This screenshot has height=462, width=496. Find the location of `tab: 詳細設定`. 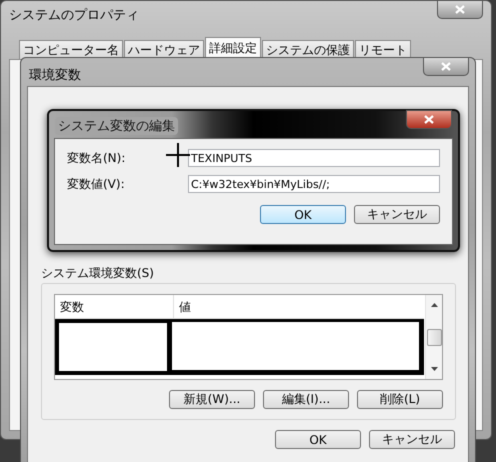

tab: 詳細設定 is located at coordinates (233, 48).